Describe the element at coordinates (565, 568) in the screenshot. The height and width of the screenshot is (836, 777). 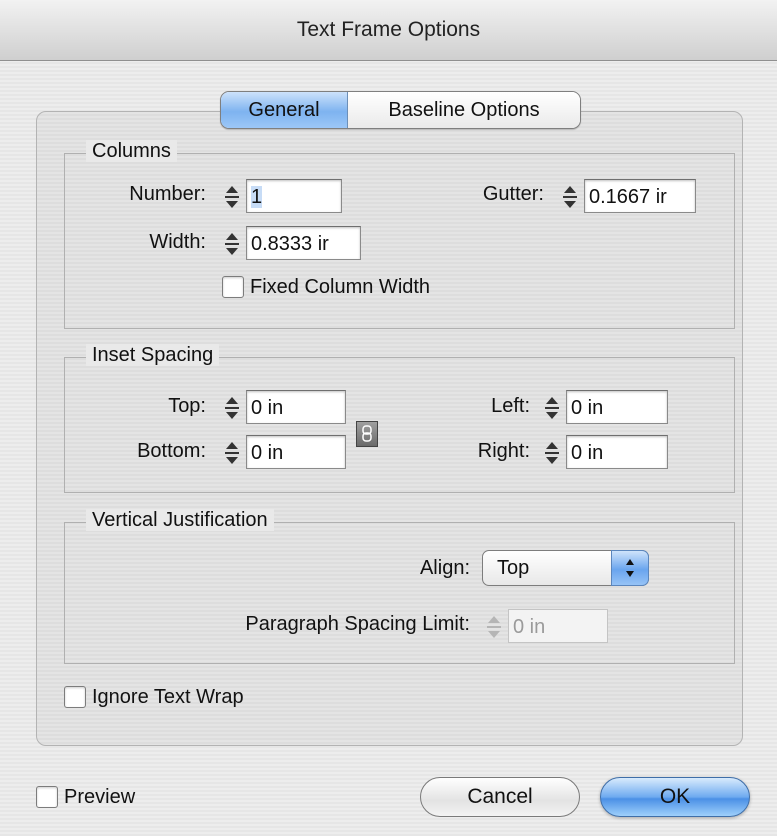
I see `align-popup: Top` at that location.